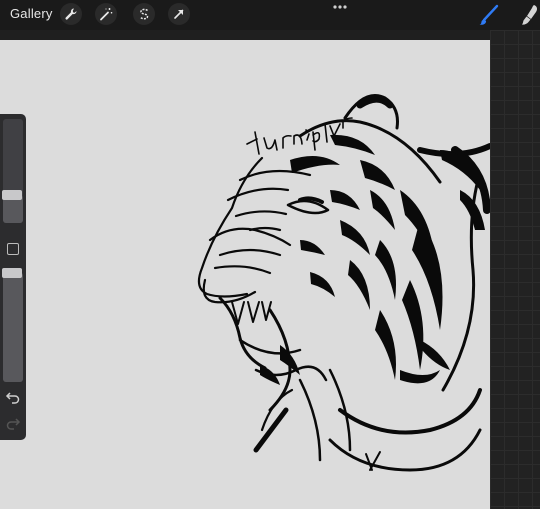 This screenshot has width=540, height=509. Describe the element at coordinates (270, 15) in the screenshot. I see `top-toolbar: Gallery` at that location.